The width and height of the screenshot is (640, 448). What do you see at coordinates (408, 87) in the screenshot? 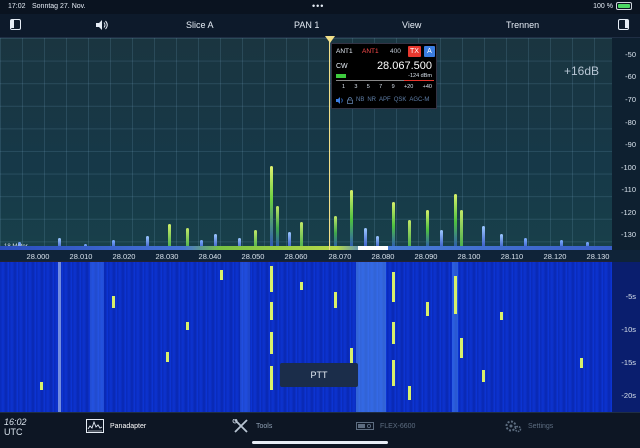
I see `s-meter-tick: +20` at bounding box center [408, 87].